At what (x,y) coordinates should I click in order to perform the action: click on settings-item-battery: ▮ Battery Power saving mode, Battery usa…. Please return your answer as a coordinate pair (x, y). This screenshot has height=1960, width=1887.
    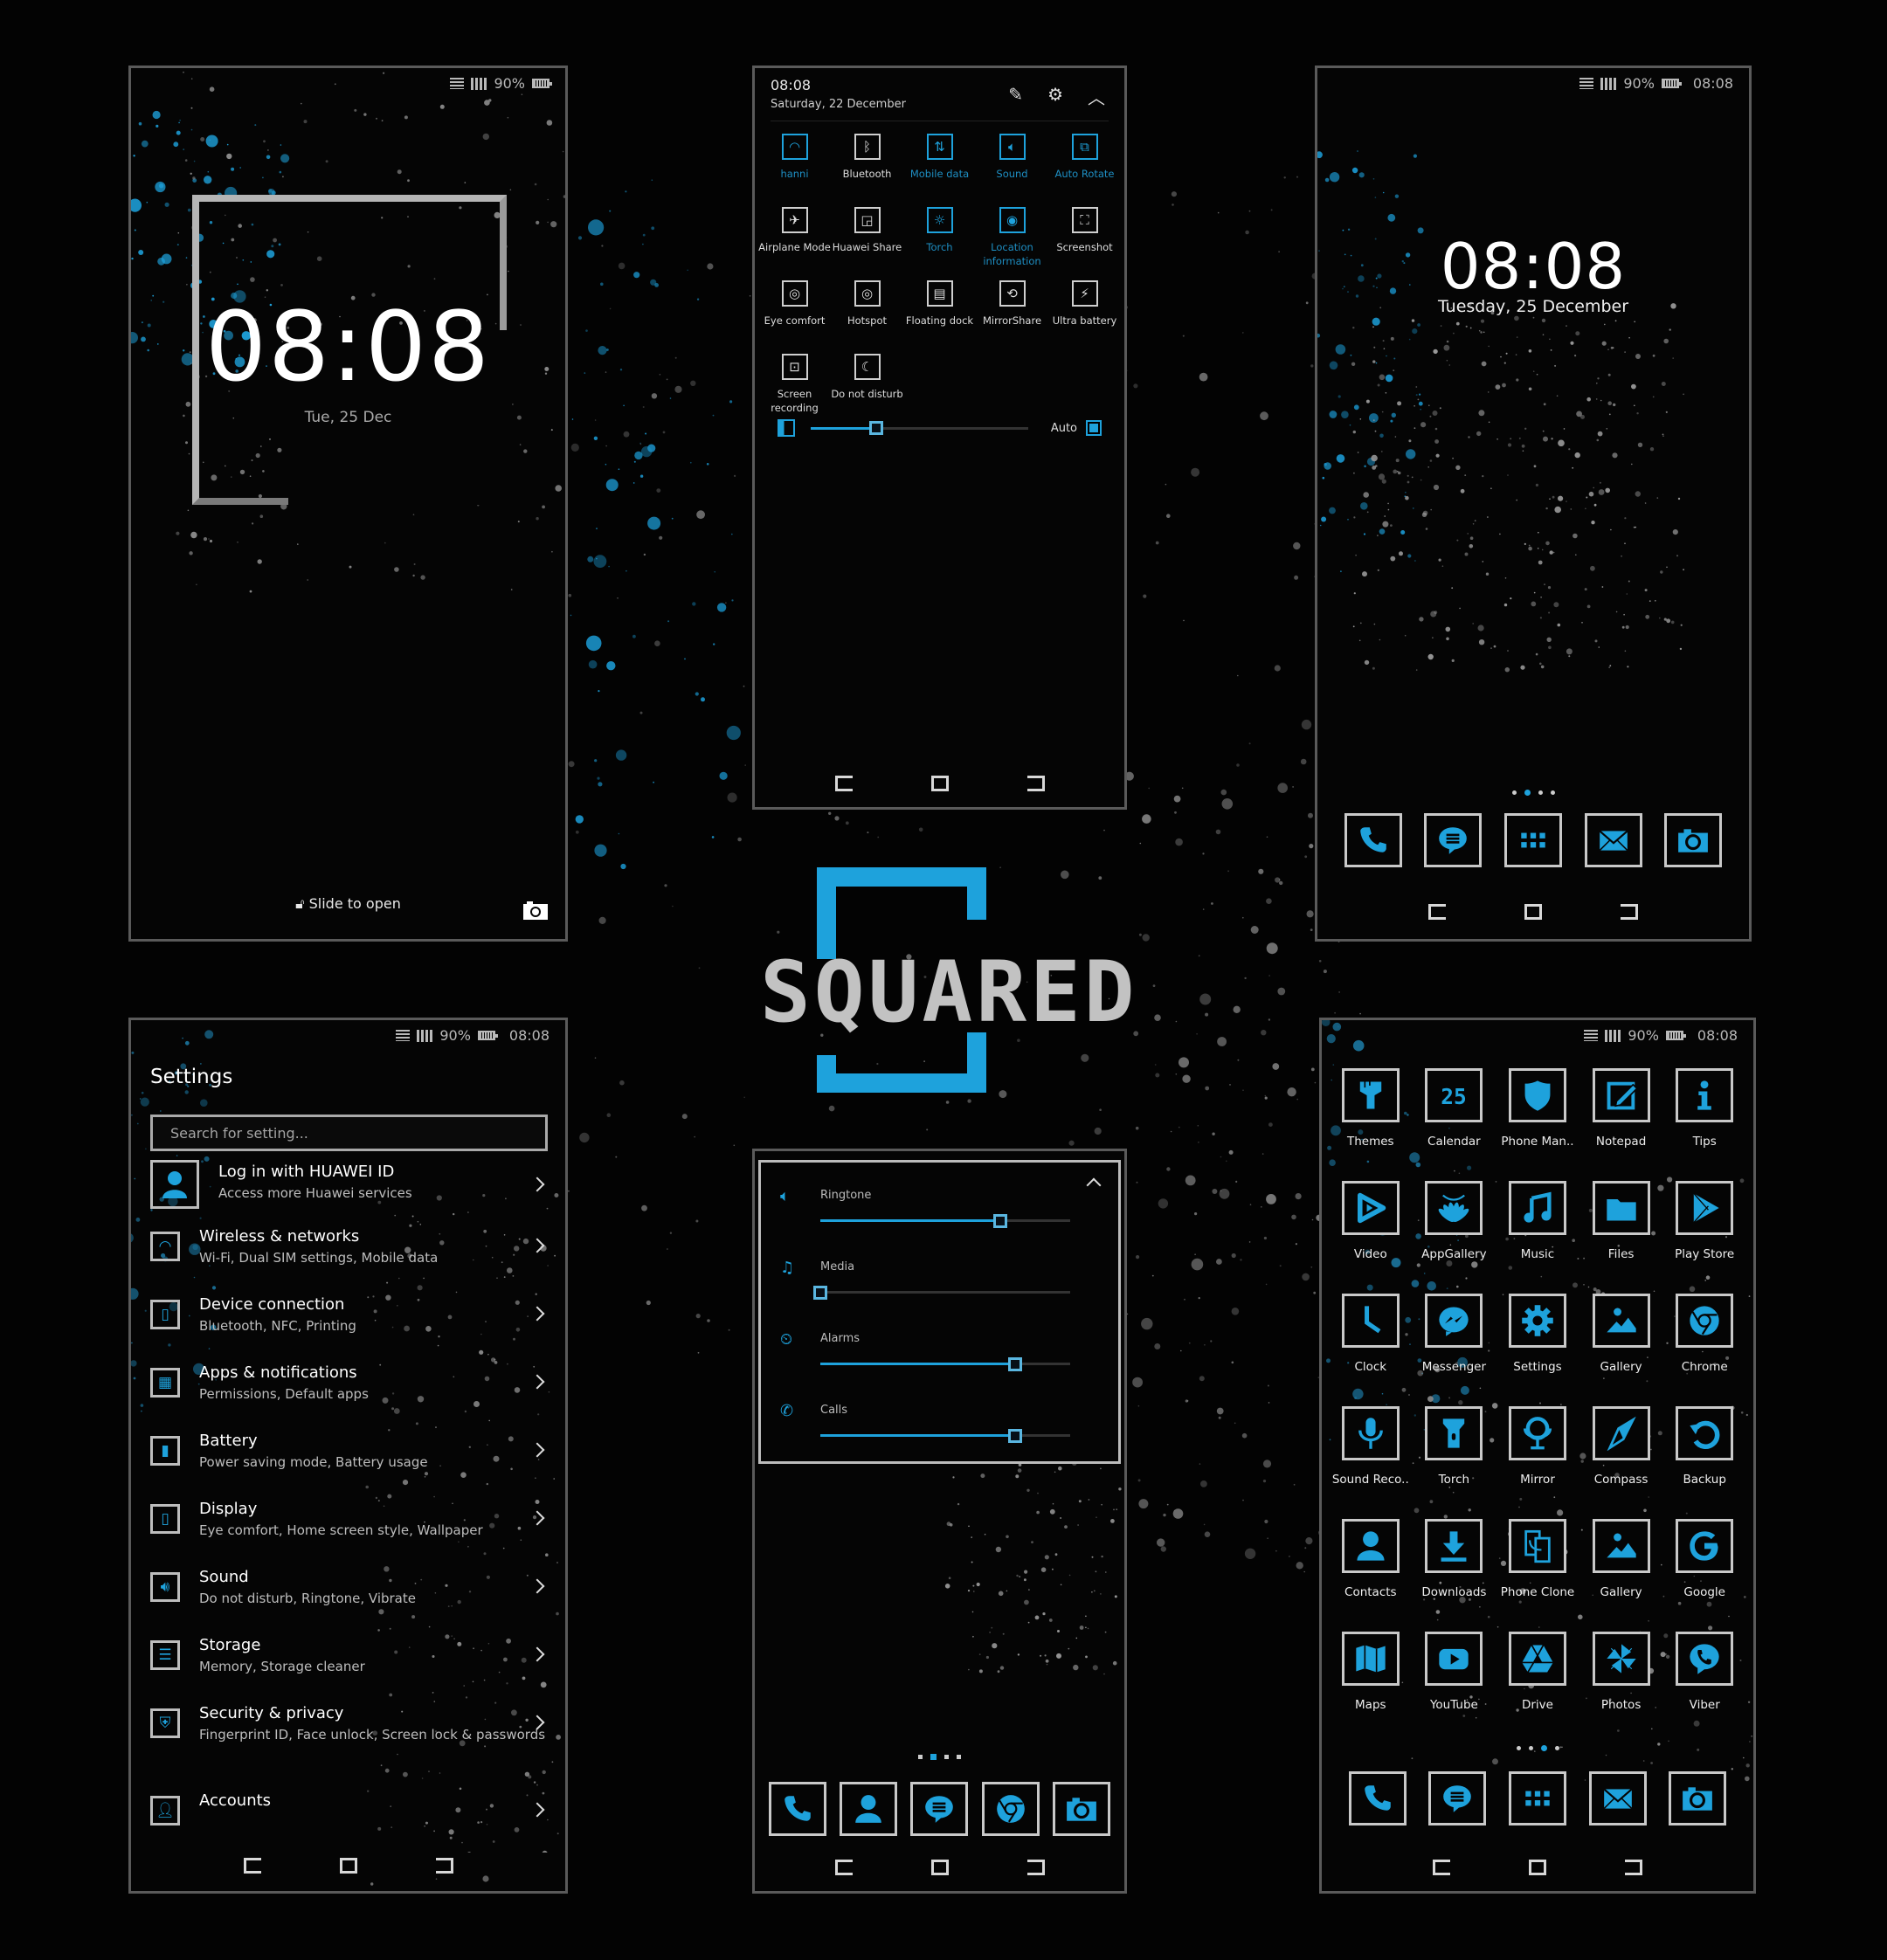
    Looking at the image, I should click on (349, 1465).